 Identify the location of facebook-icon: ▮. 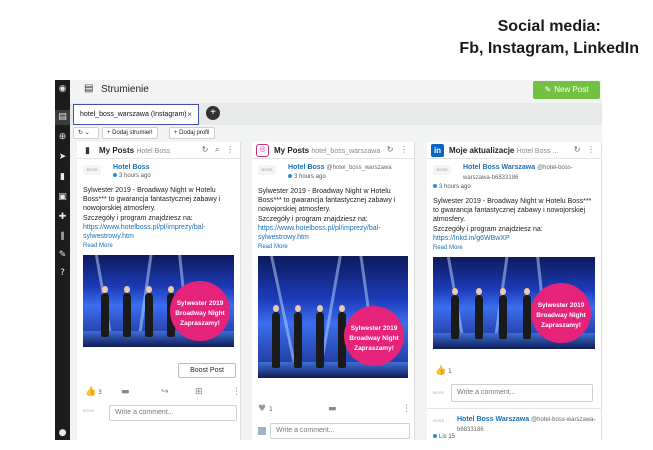
(87, 150).